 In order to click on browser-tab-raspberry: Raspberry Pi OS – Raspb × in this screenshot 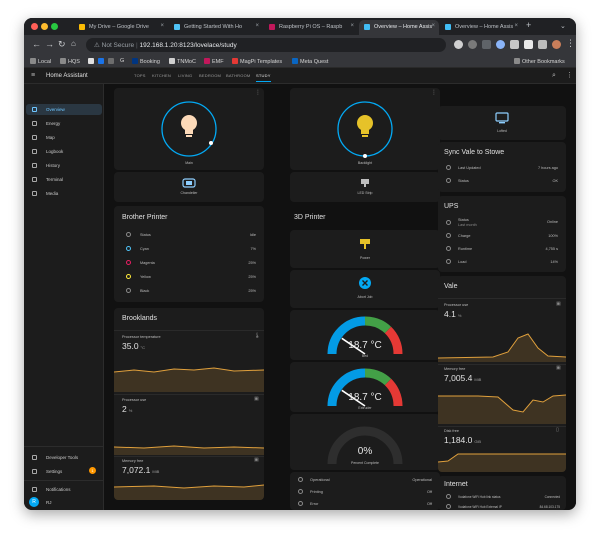, I will do `click(311, 27)`.